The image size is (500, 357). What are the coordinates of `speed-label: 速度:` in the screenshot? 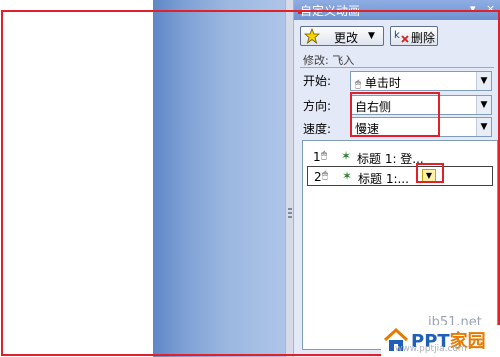 It's located at (317, 129).